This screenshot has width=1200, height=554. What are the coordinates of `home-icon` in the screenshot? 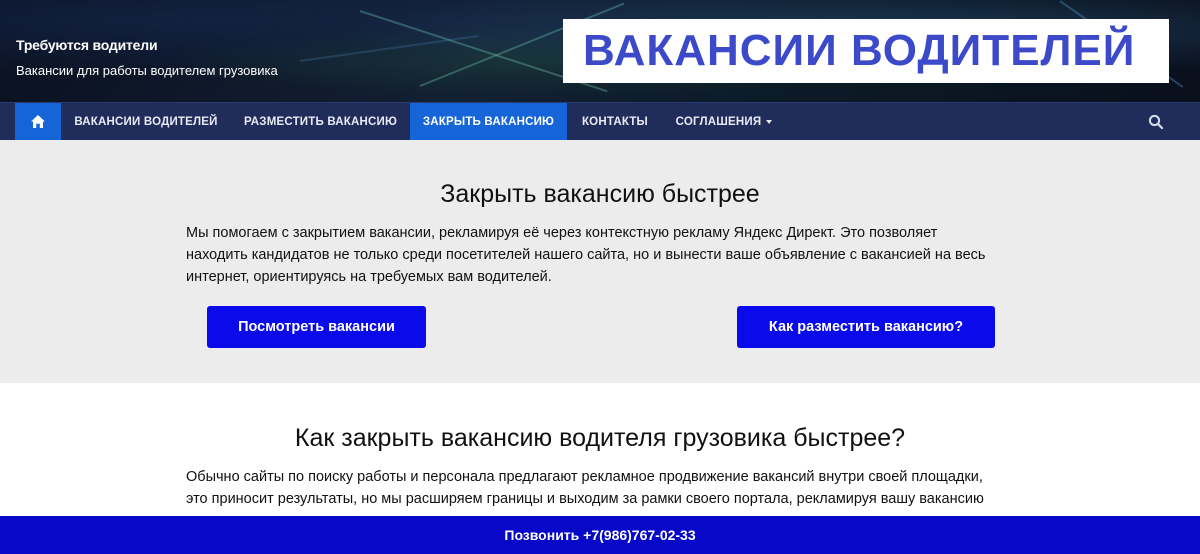 It's located at (38, 121).